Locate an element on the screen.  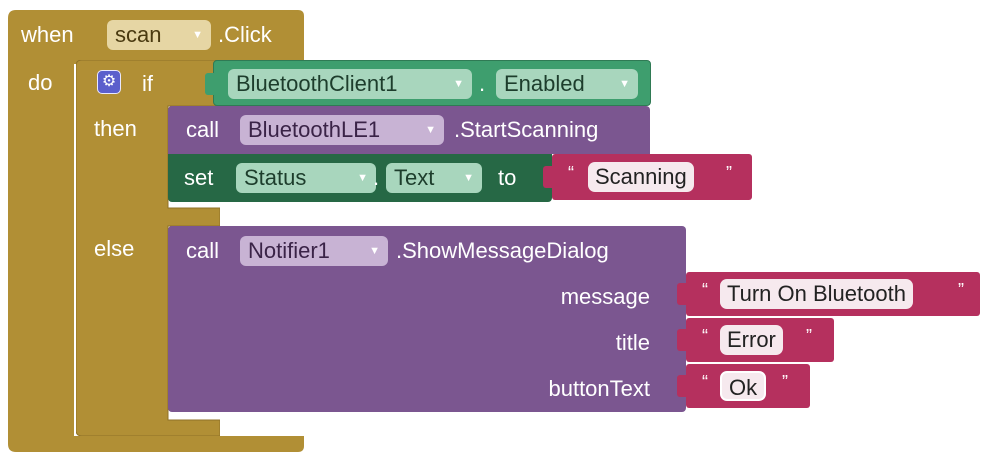
method-name-label: .ShowMessageDialog is located at coordinates (502, 250).